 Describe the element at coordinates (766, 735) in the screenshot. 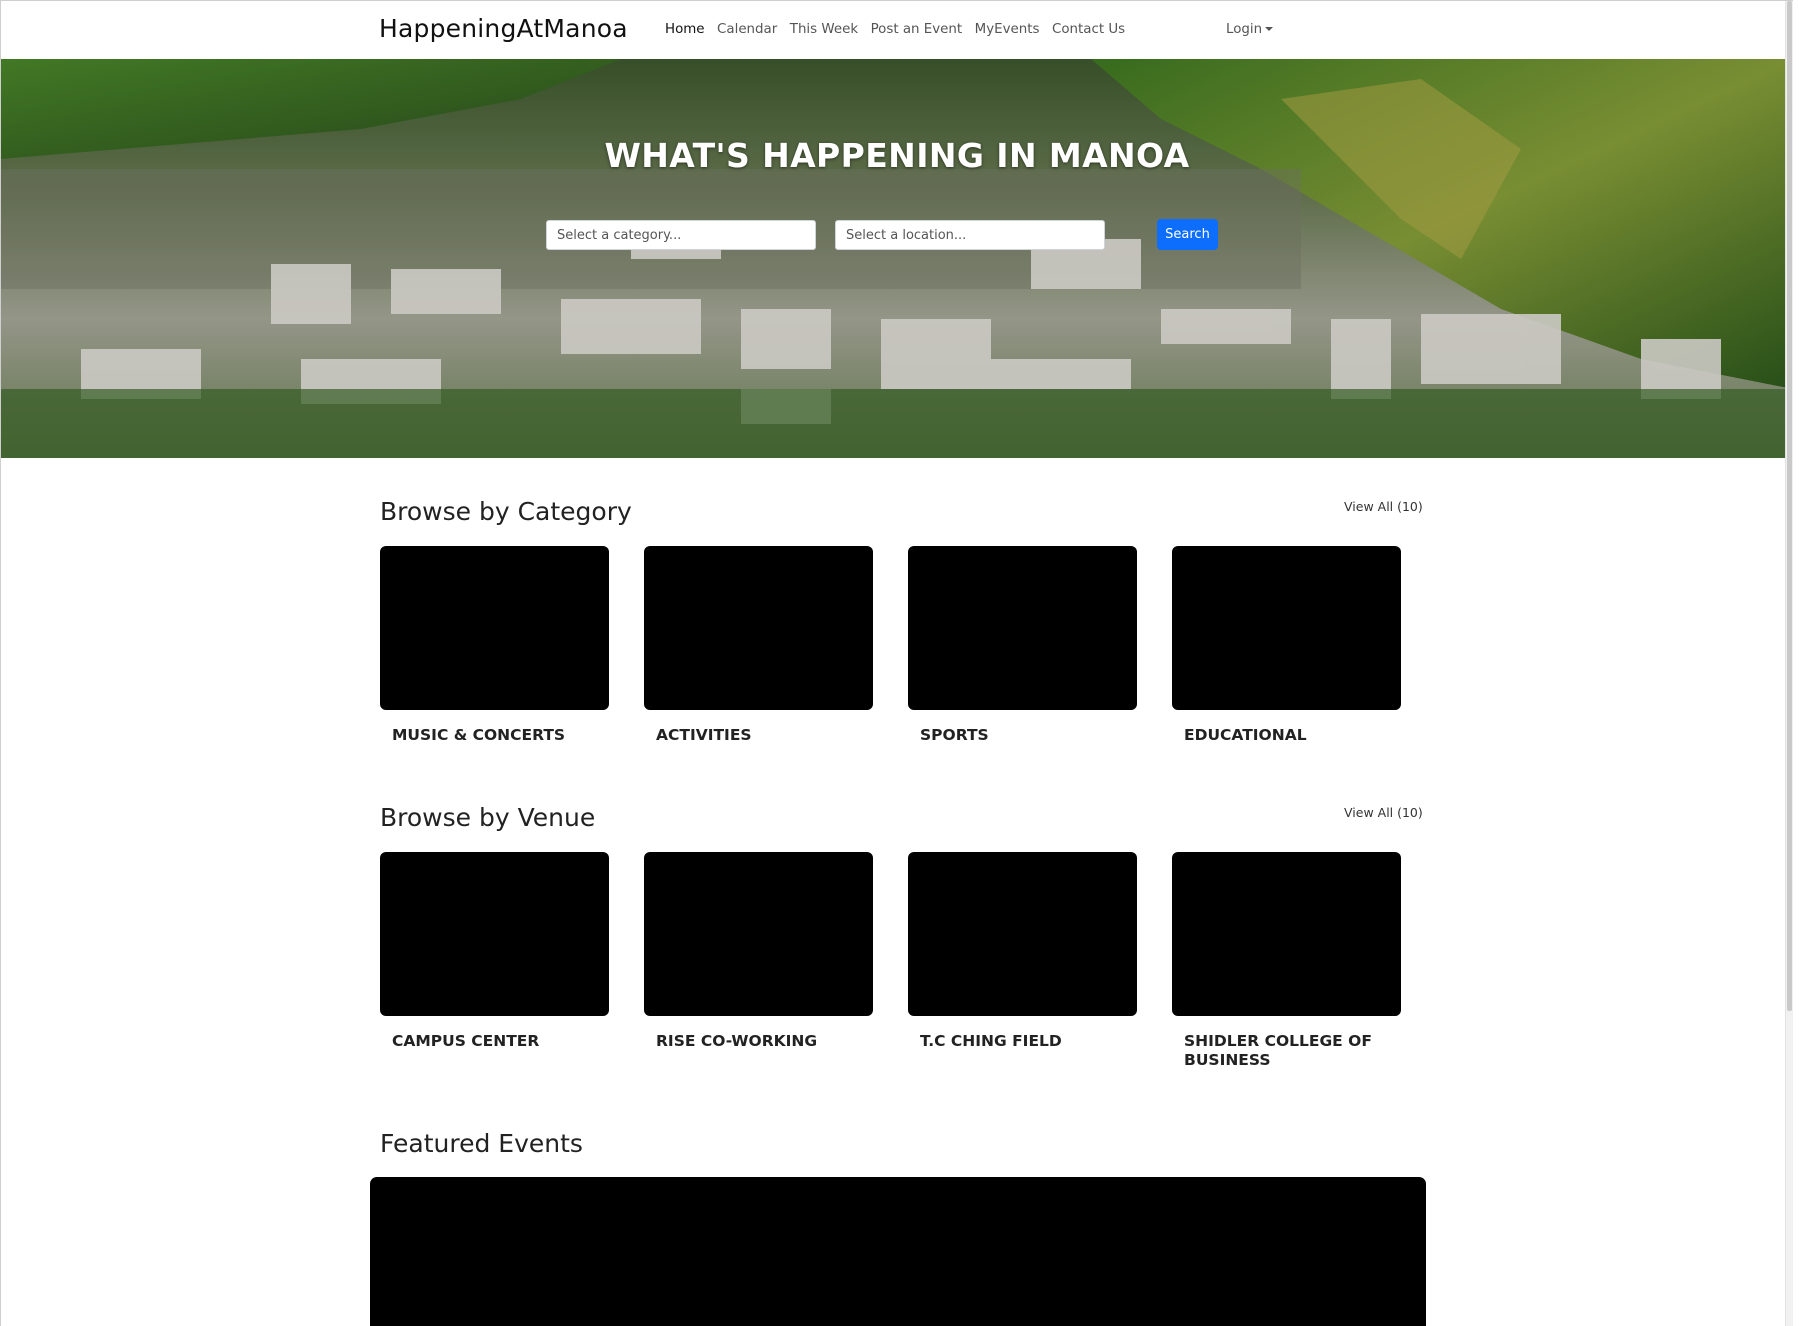

I see `category-card-label: ACTIVITIES` at that location.